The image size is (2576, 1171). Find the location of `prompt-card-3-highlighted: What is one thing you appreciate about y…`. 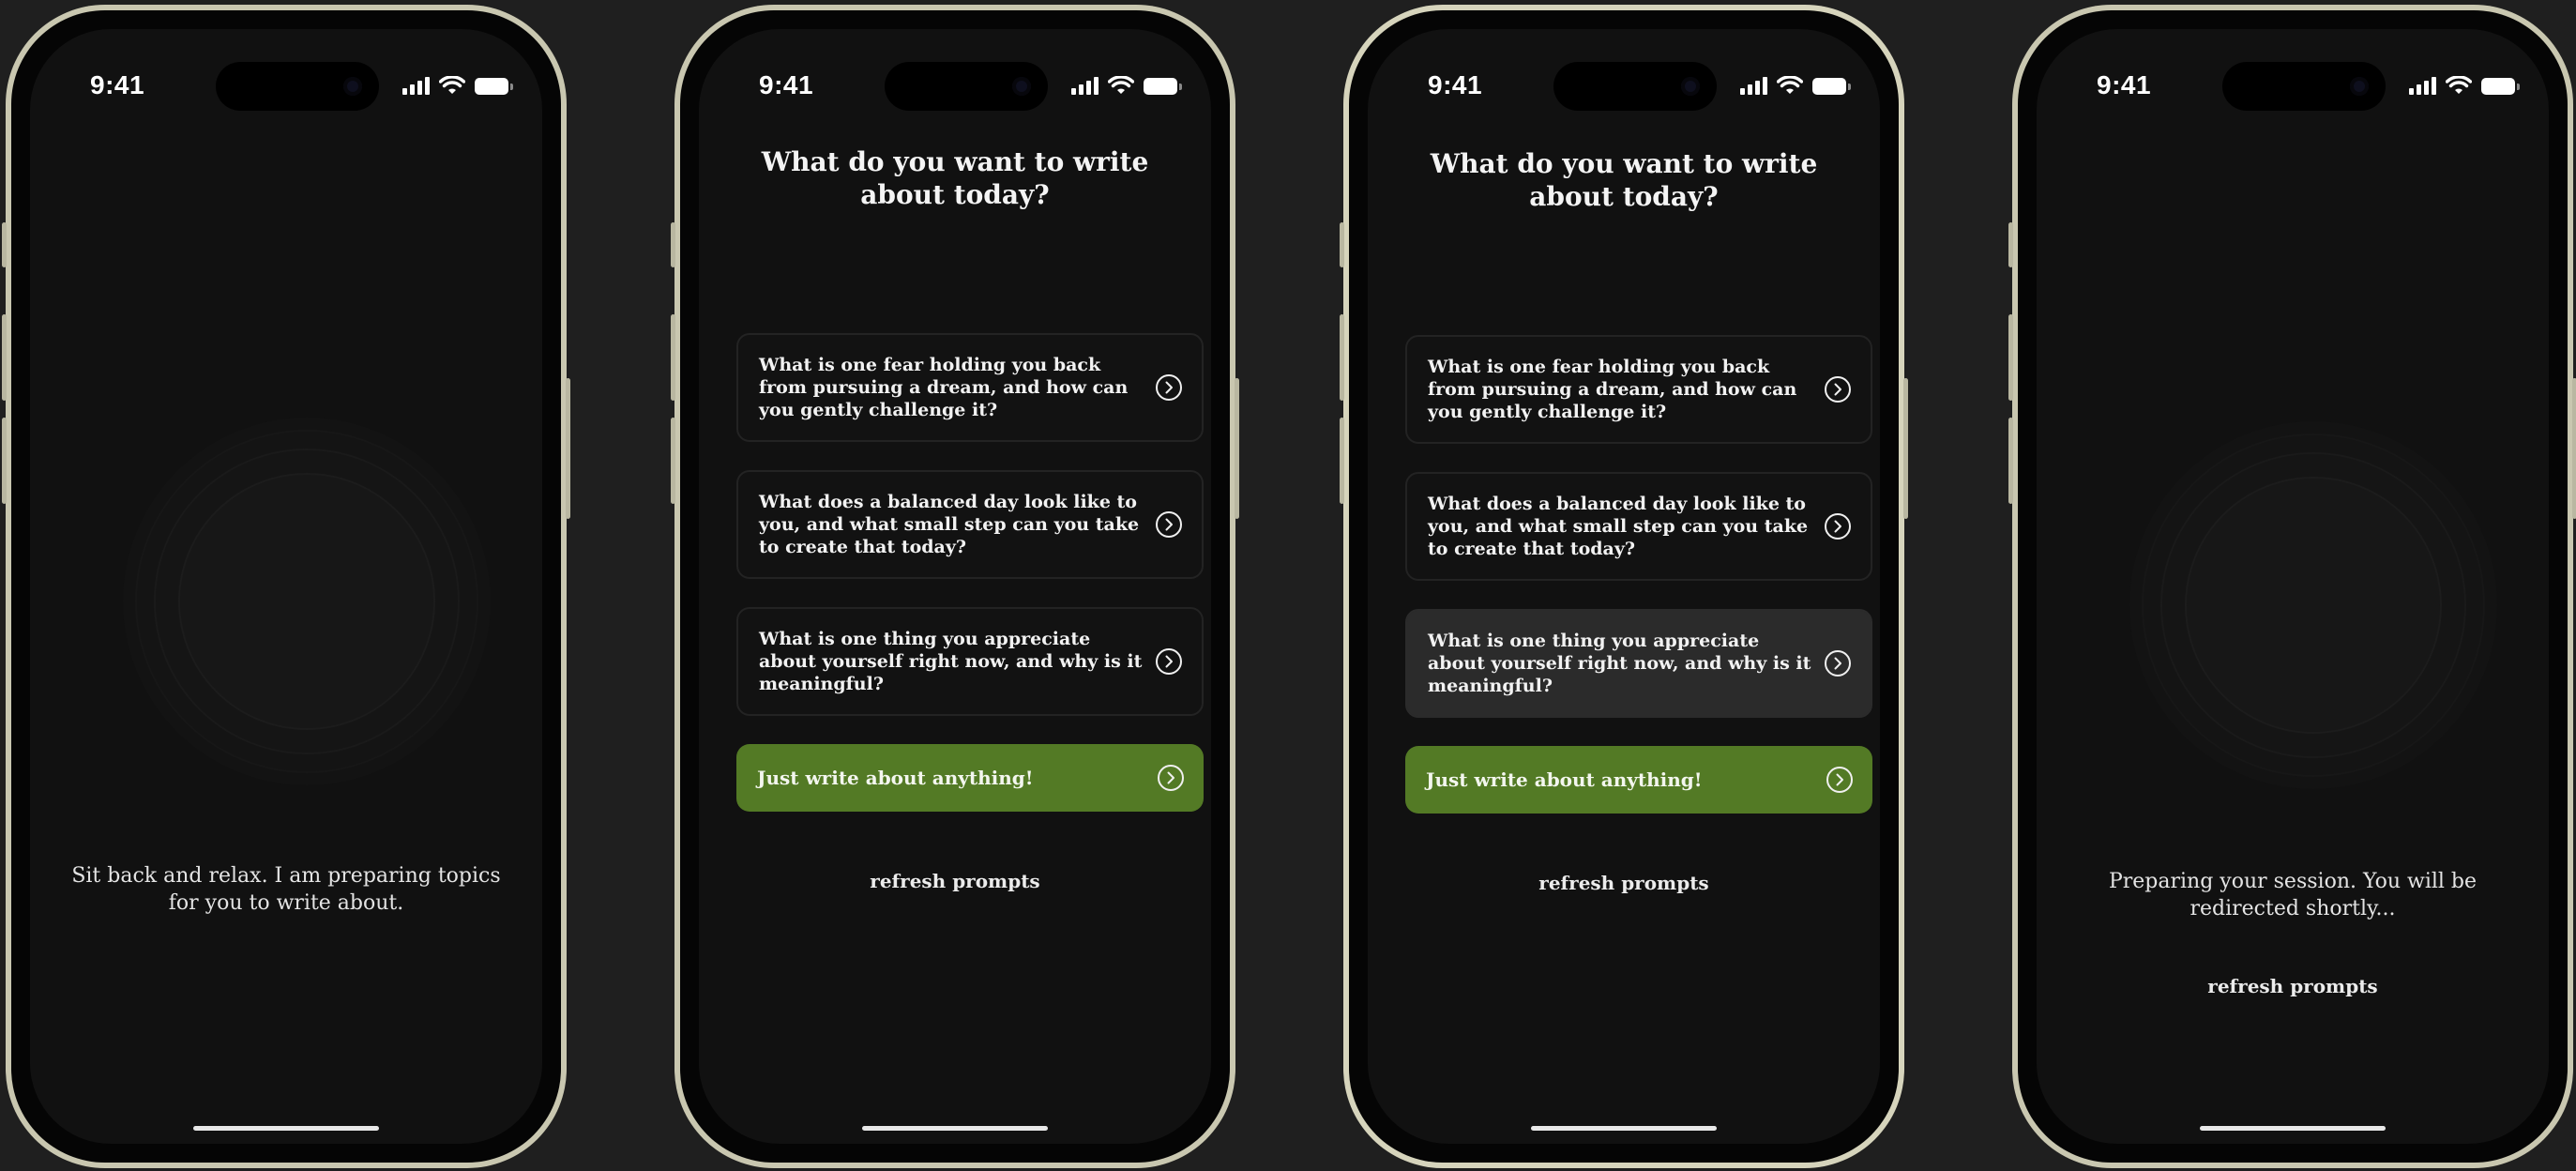

prompt-card-3-highlighted: What is one thing you appreciate about y… is located at coordinates (1638, 663).